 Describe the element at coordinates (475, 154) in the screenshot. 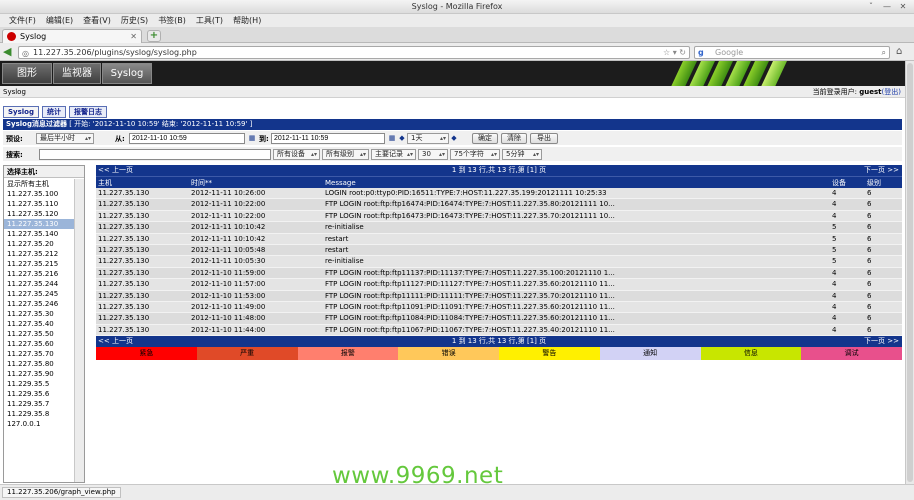

I see `char-limit-select: 75个字符 ▴▾` at that location.